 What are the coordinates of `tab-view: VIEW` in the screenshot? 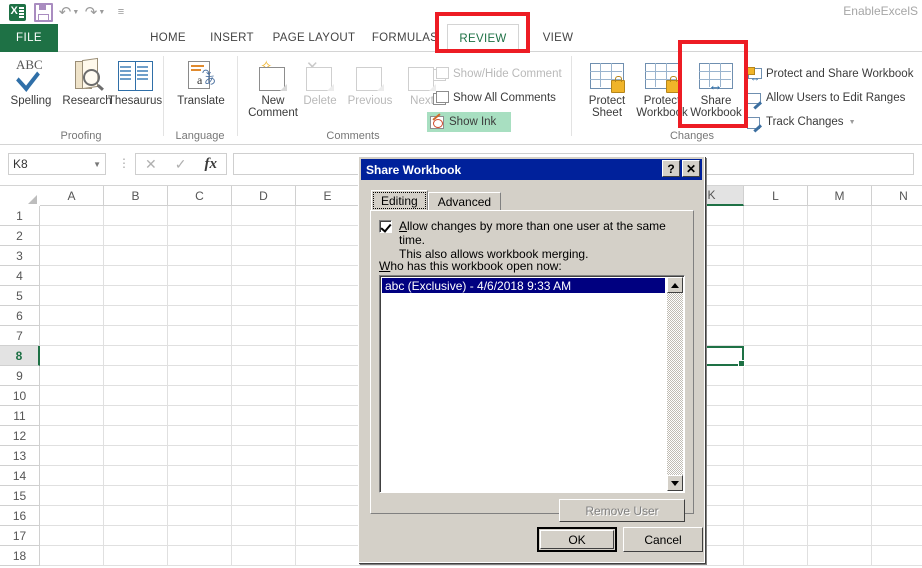 It's located at (558, 38).